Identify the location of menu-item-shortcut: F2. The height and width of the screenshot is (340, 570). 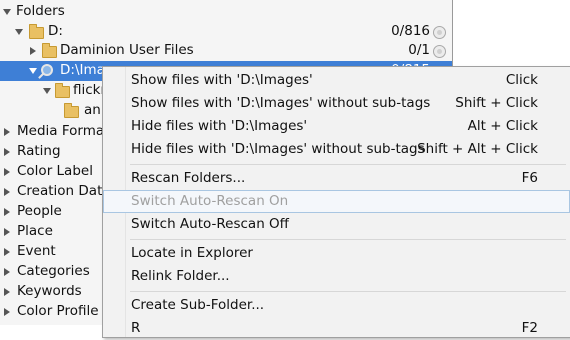
(529, 328).